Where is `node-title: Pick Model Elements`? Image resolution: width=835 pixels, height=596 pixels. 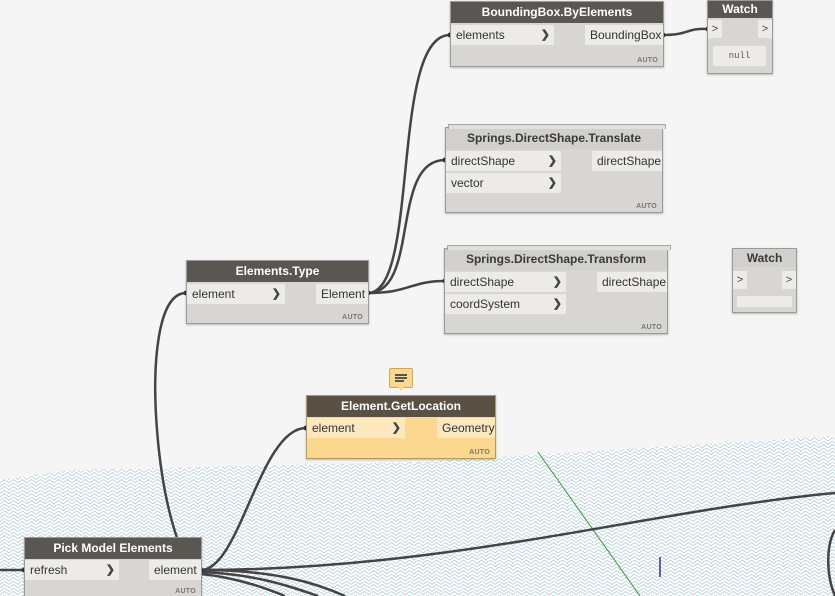
node-title: Pick Model Elements is located at coordinates (113, 548).